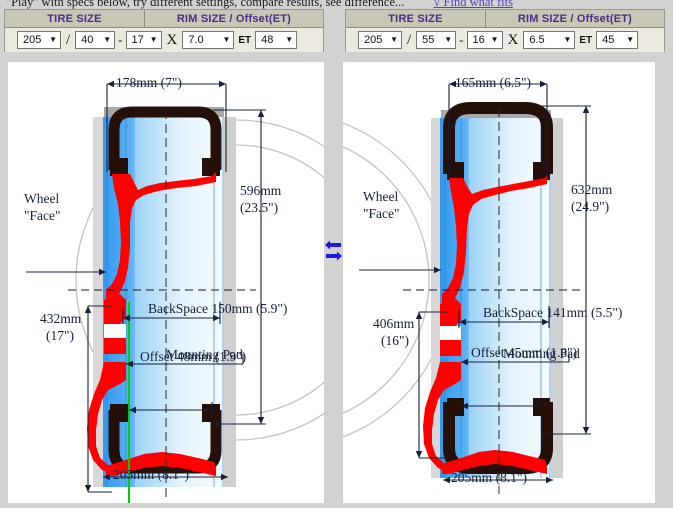 This screenshot has width=673, height=508. Describe the element at coordinates (42, 198) in the screenshot. I see `wheel-face-label-left-1: Wheel` at that location.